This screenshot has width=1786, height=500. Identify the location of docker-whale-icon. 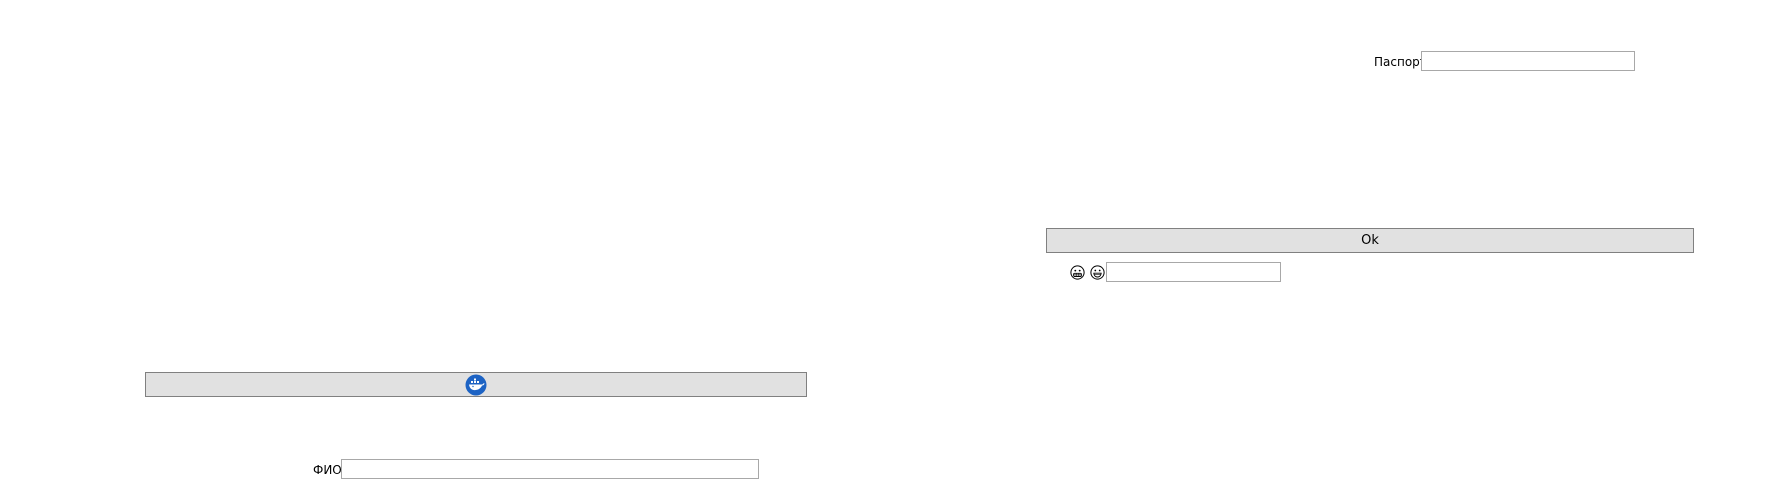
(476, 385).